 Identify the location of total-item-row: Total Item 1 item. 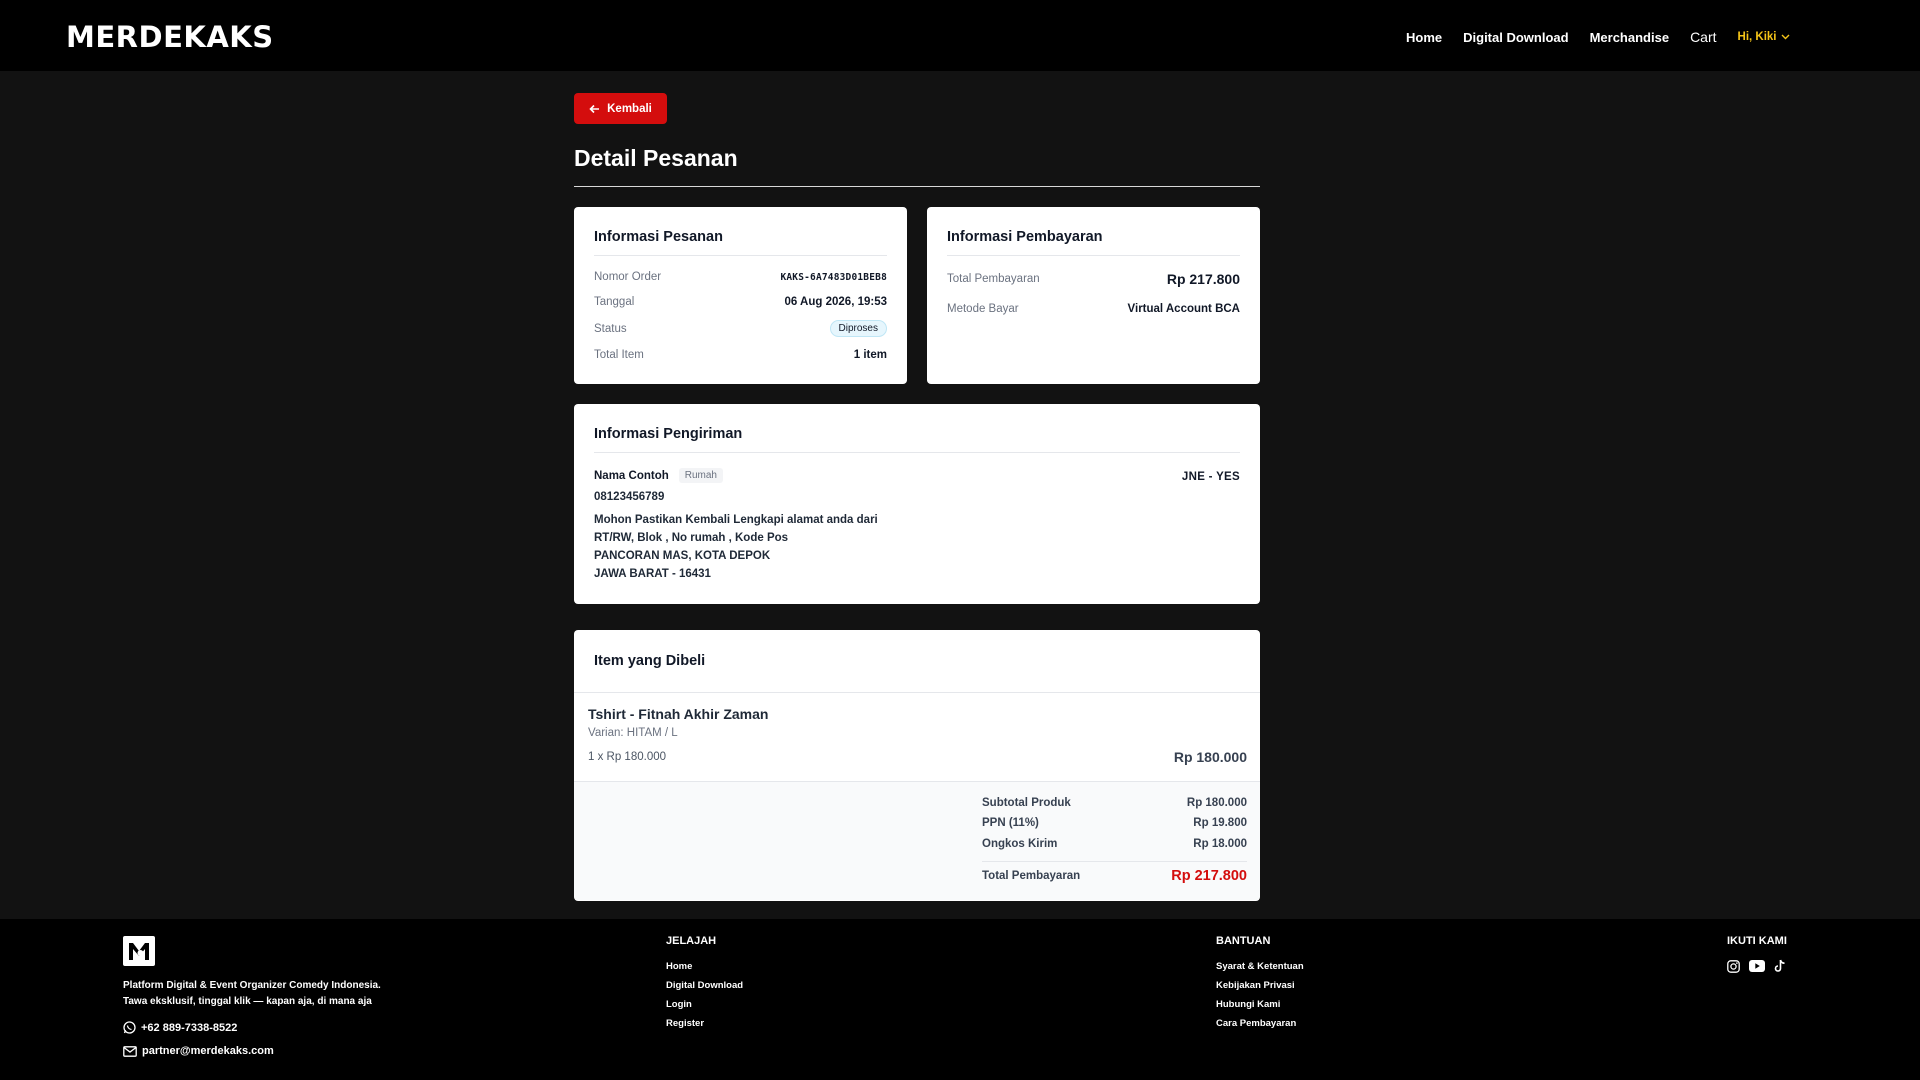
(740, 355).